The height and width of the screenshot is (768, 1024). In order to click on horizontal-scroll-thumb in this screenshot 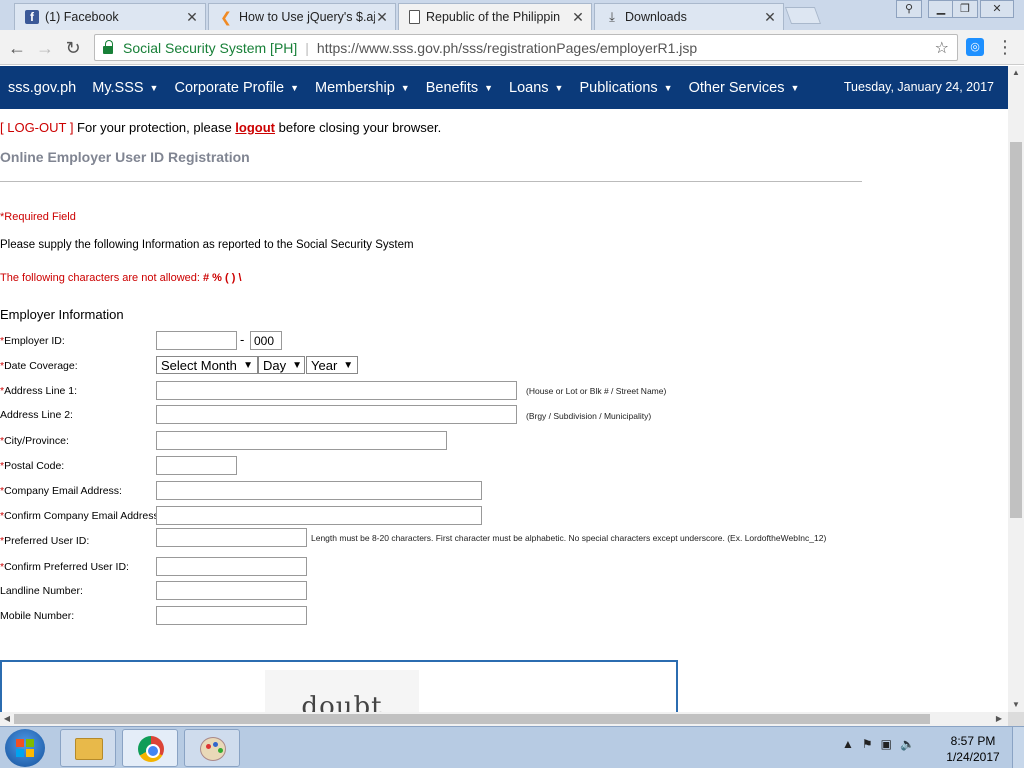, I will do `click(472, 719)`.